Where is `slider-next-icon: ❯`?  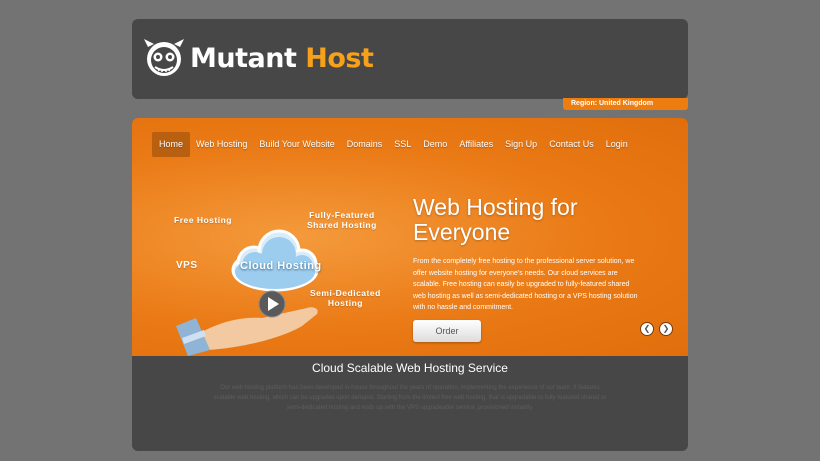 slider-next-icon: ❯ is located at coordinates (666, 329).